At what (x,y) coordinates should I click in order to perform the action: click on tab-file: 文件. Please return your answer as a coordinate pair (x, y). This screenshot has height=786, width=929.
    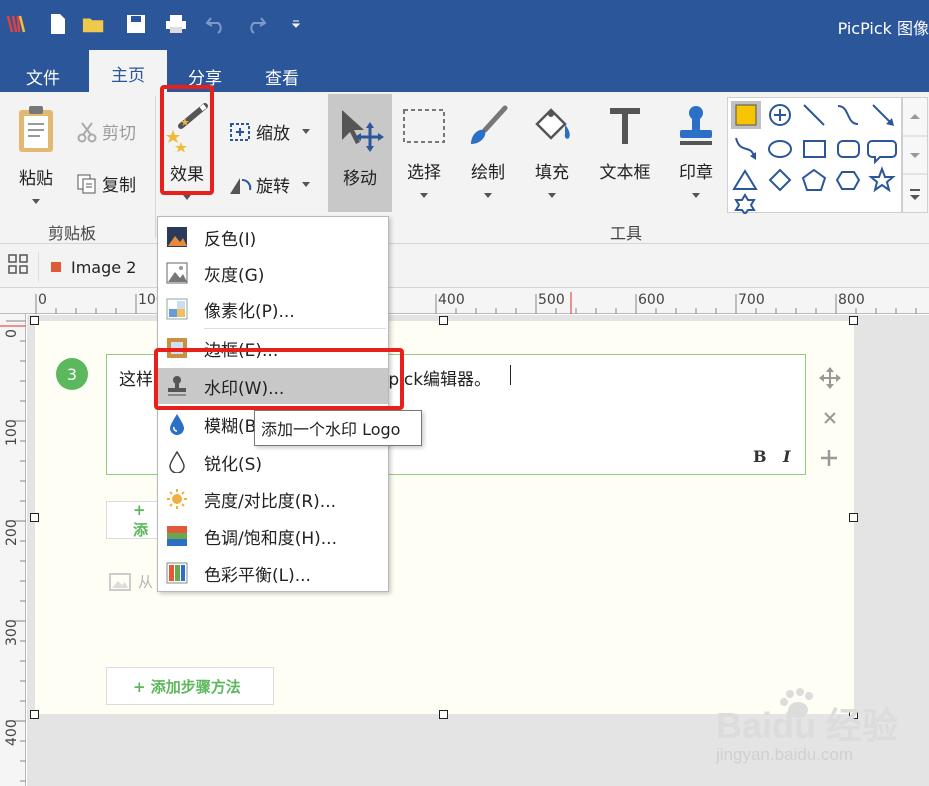
    Looking at the image, I should click on (43, 76).